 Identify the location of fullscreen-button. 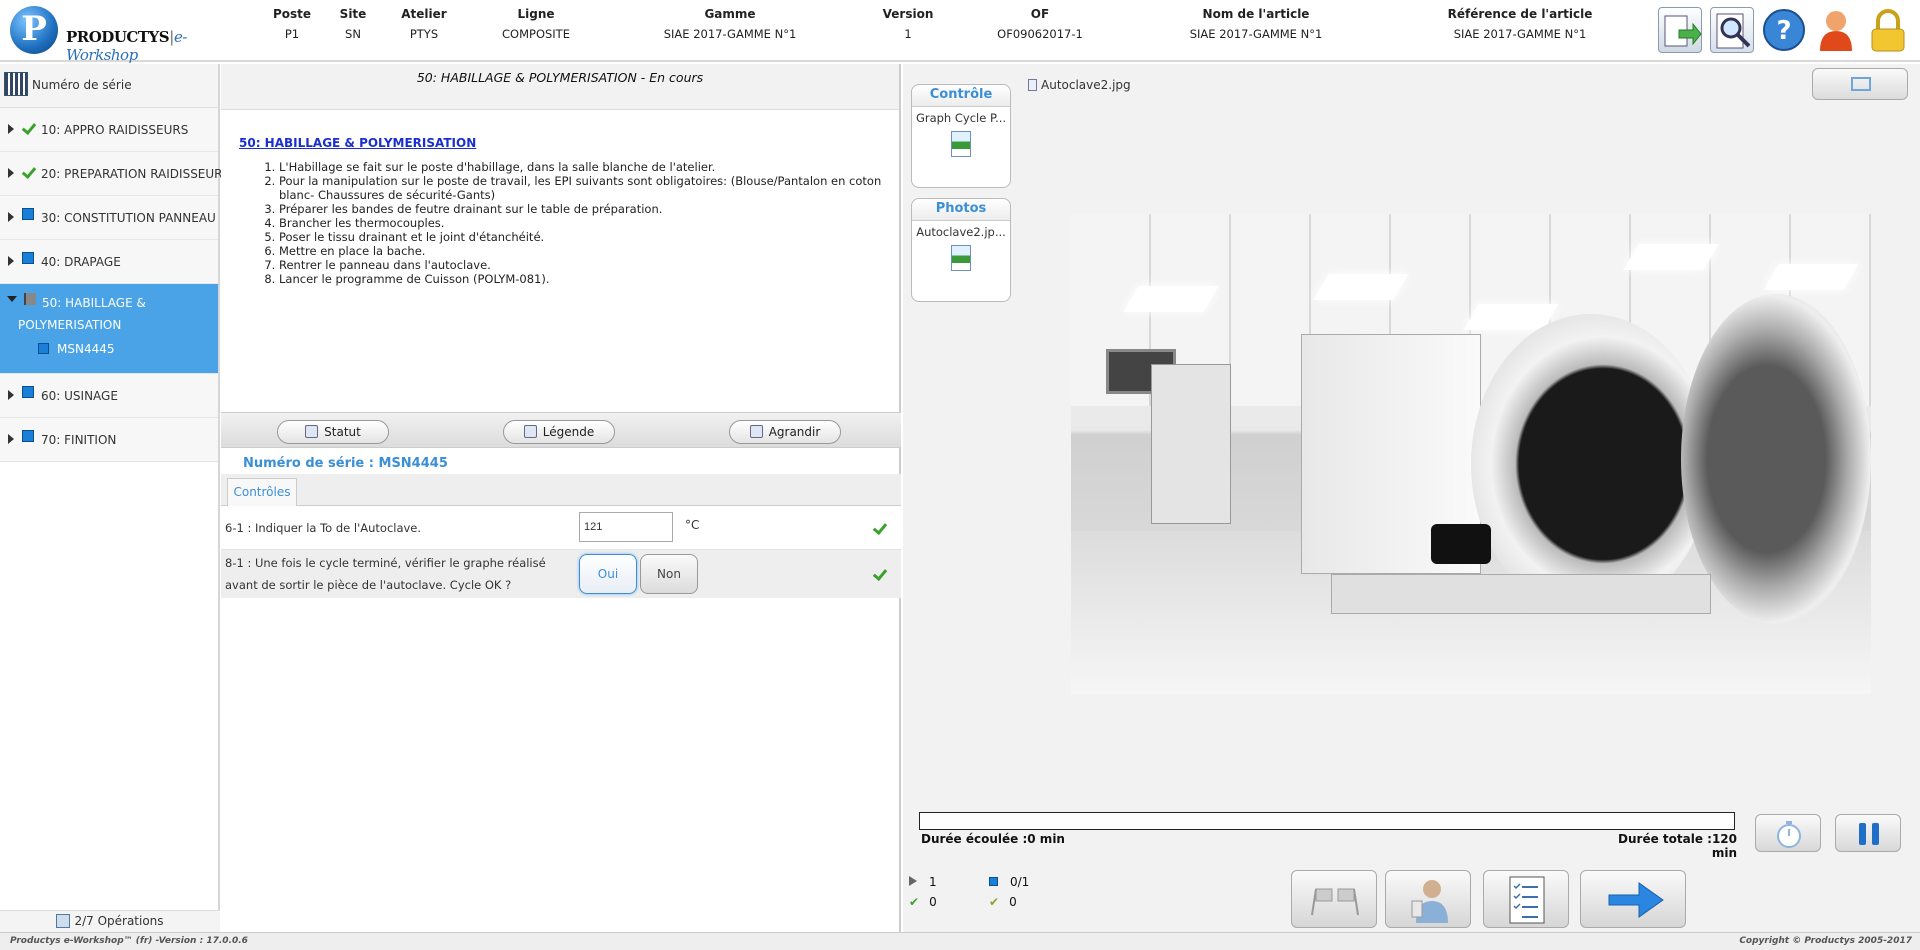
(1860, 84).